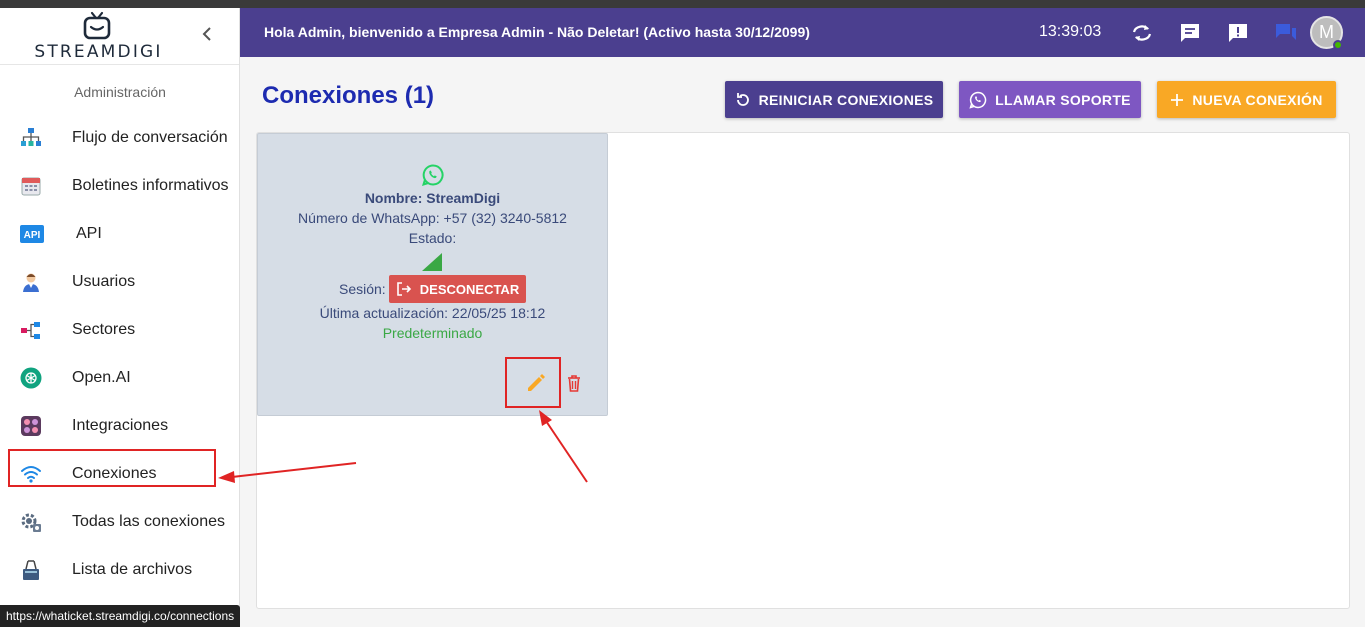  Describe the element at coordinates (432, 218) in the screenshot. I see `connection-phone: Número de WhatsApp: +57 (32) 3240-5812` at that location.